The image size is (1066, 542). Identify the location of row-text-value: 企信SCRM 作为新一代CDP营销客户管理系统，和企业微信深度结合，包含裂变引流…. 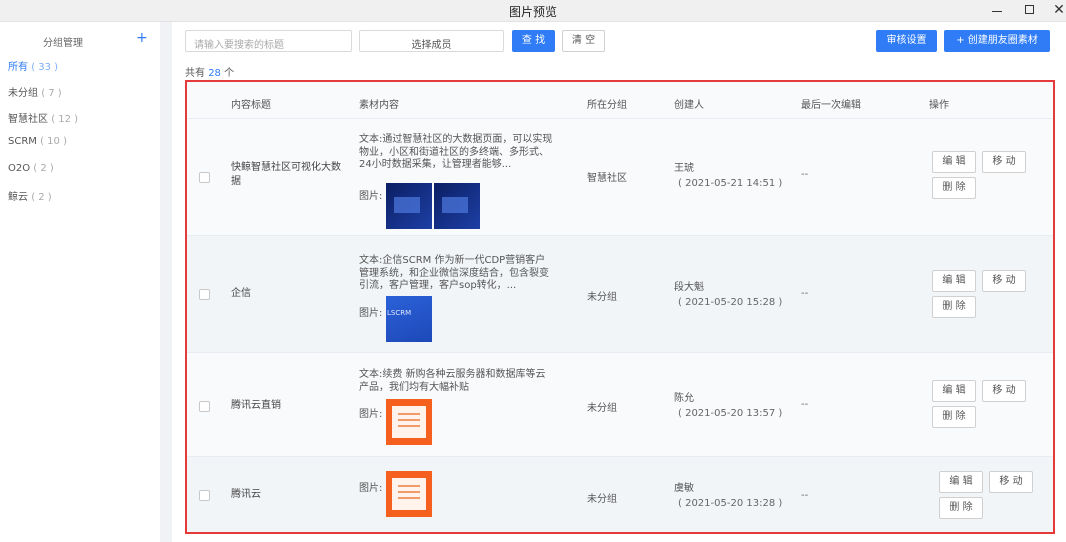
(454, 273).